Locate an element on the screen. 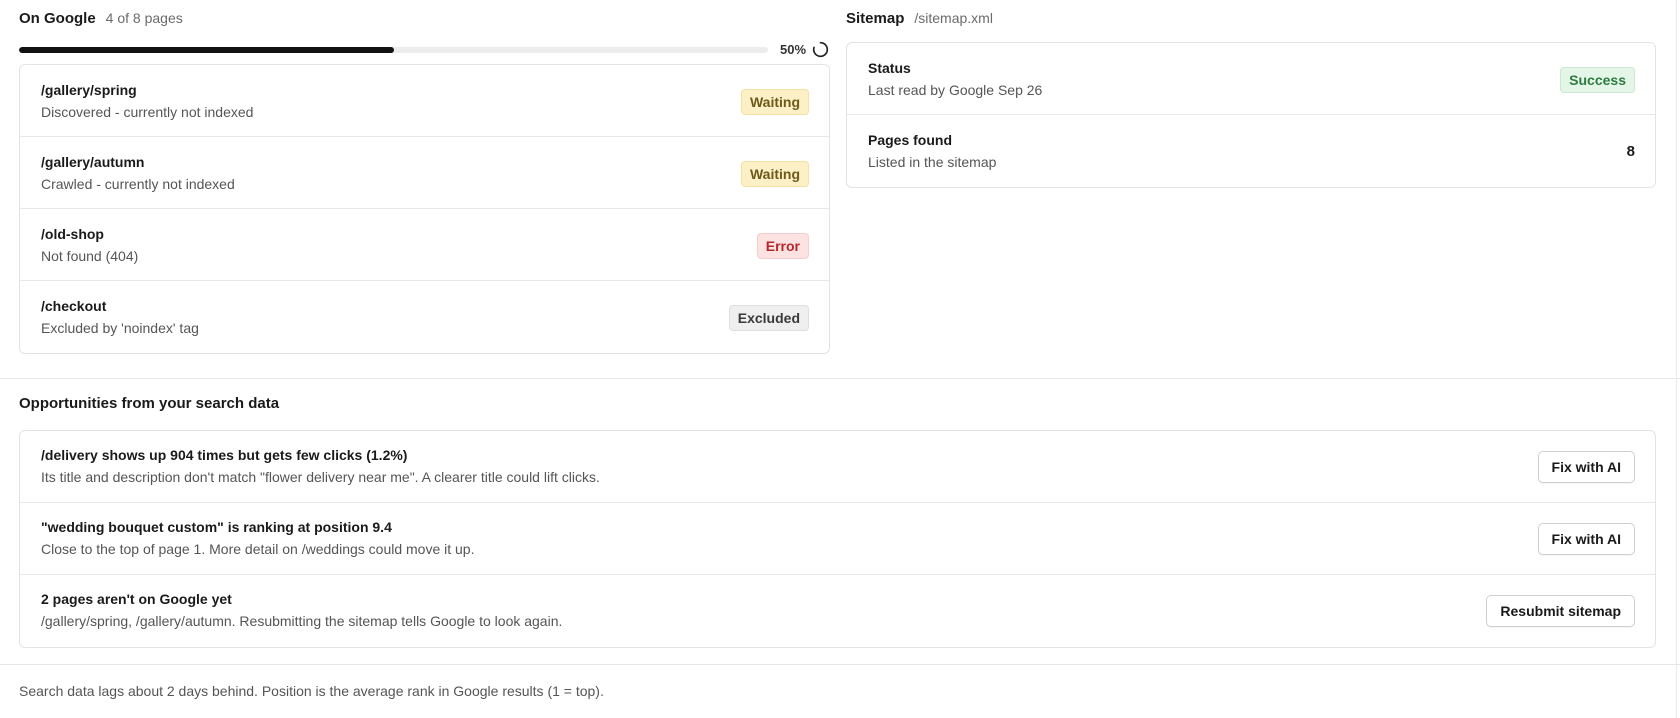 This screenshot has height=718, width=1680. sitemap-header: Sitemap /sitemap.xml is located at coordinates (1251, 19).